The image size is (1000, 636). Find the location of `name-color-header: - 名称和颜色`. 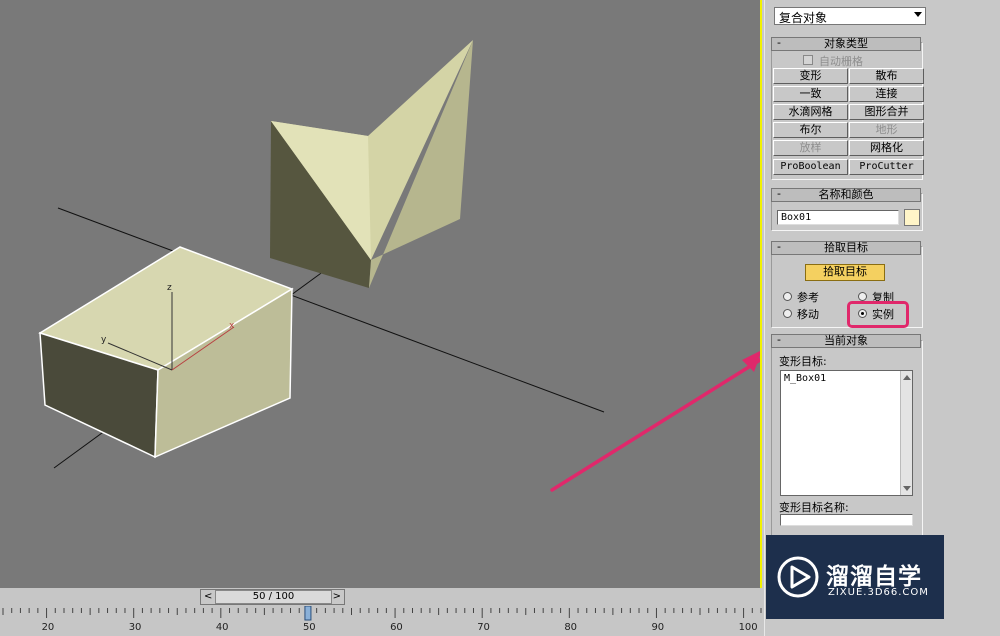

name-color-header: - 名称和颜色 is located at coordinates (846, 195).